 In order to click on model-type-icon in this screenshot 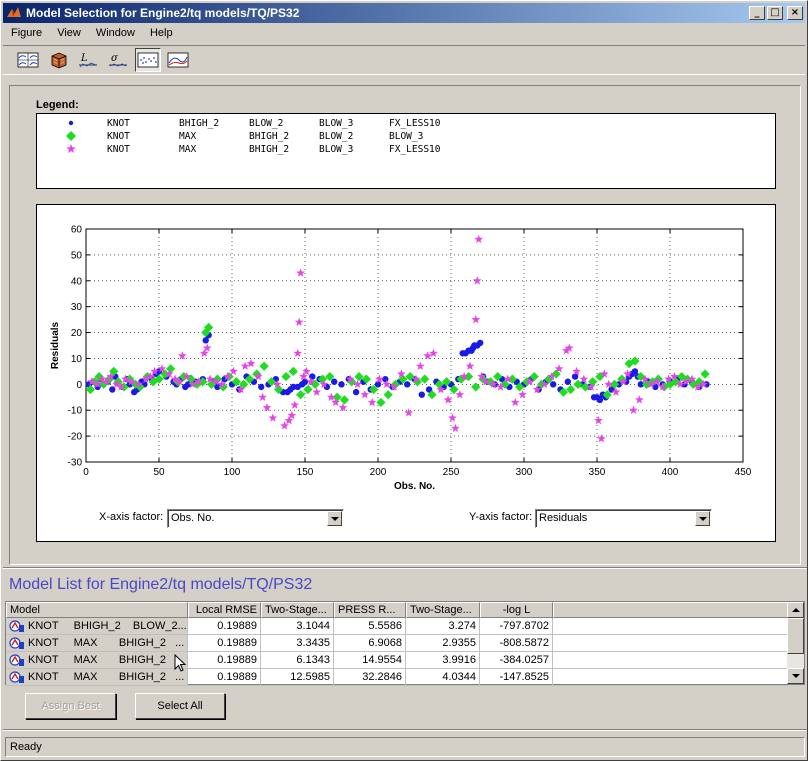, I will do `click(16, 643)`.